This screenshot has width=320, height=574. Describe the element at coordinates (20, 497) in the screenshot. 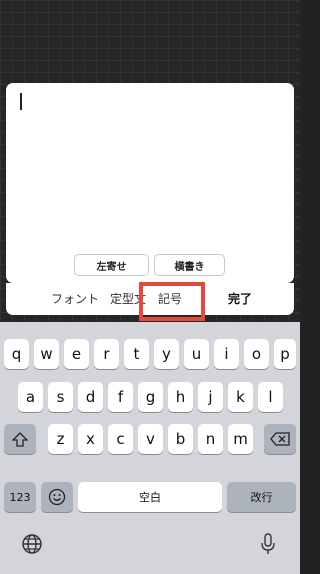

I see `numbers-key: 123` at that location.